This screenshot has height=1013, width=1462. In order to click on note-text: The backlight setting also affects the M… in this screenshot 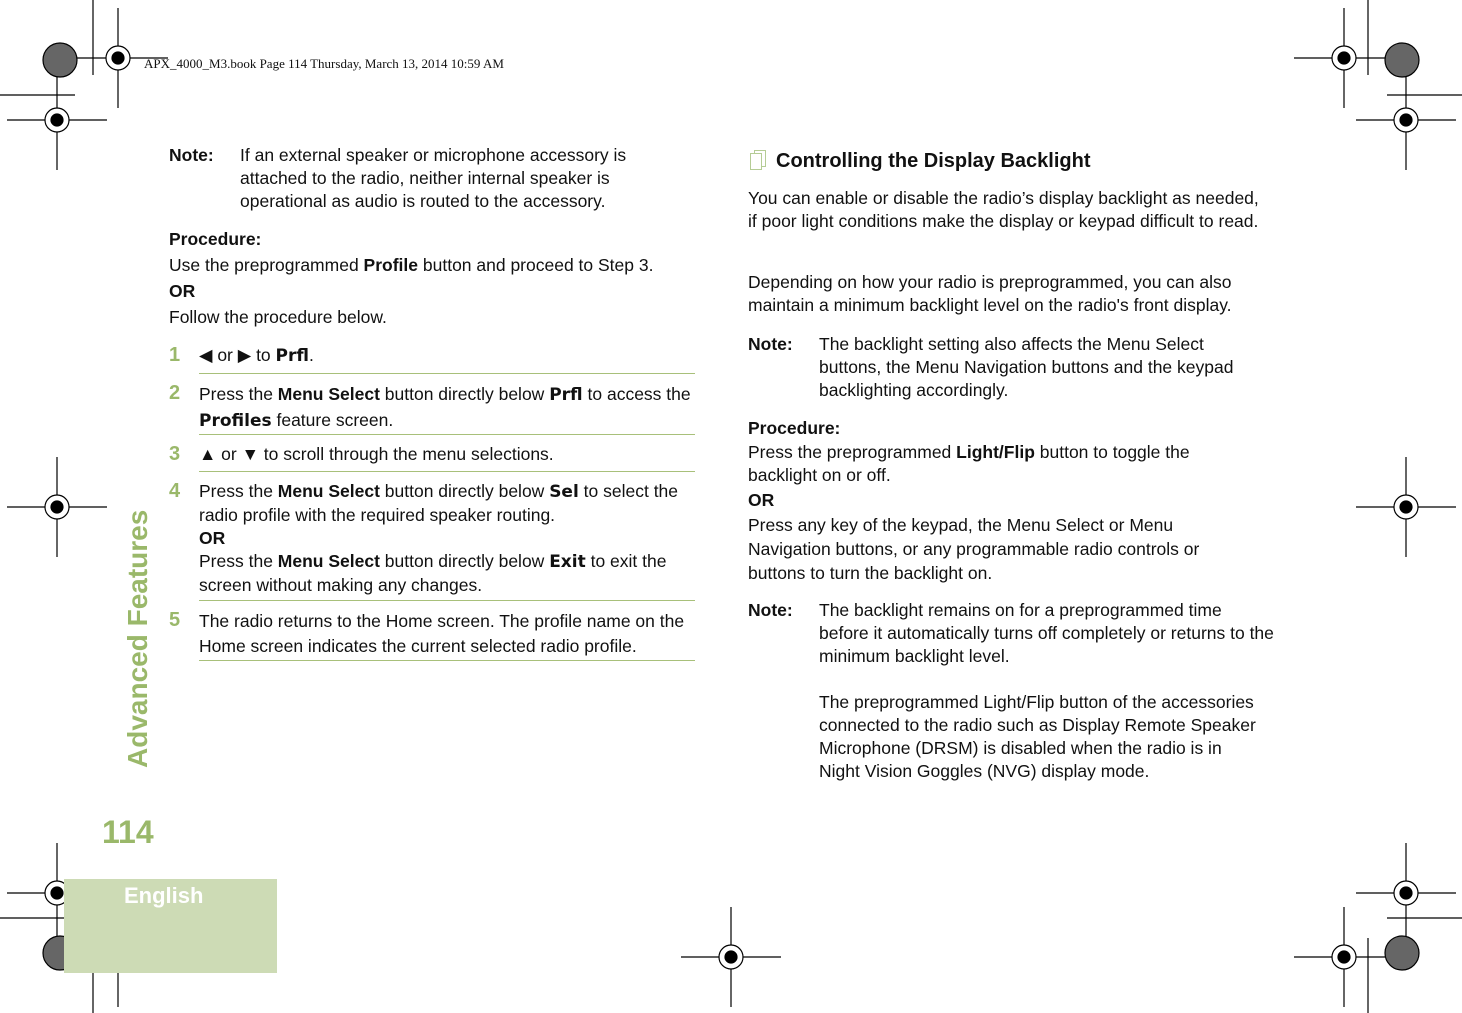, I will do `click(1026, 367)`.